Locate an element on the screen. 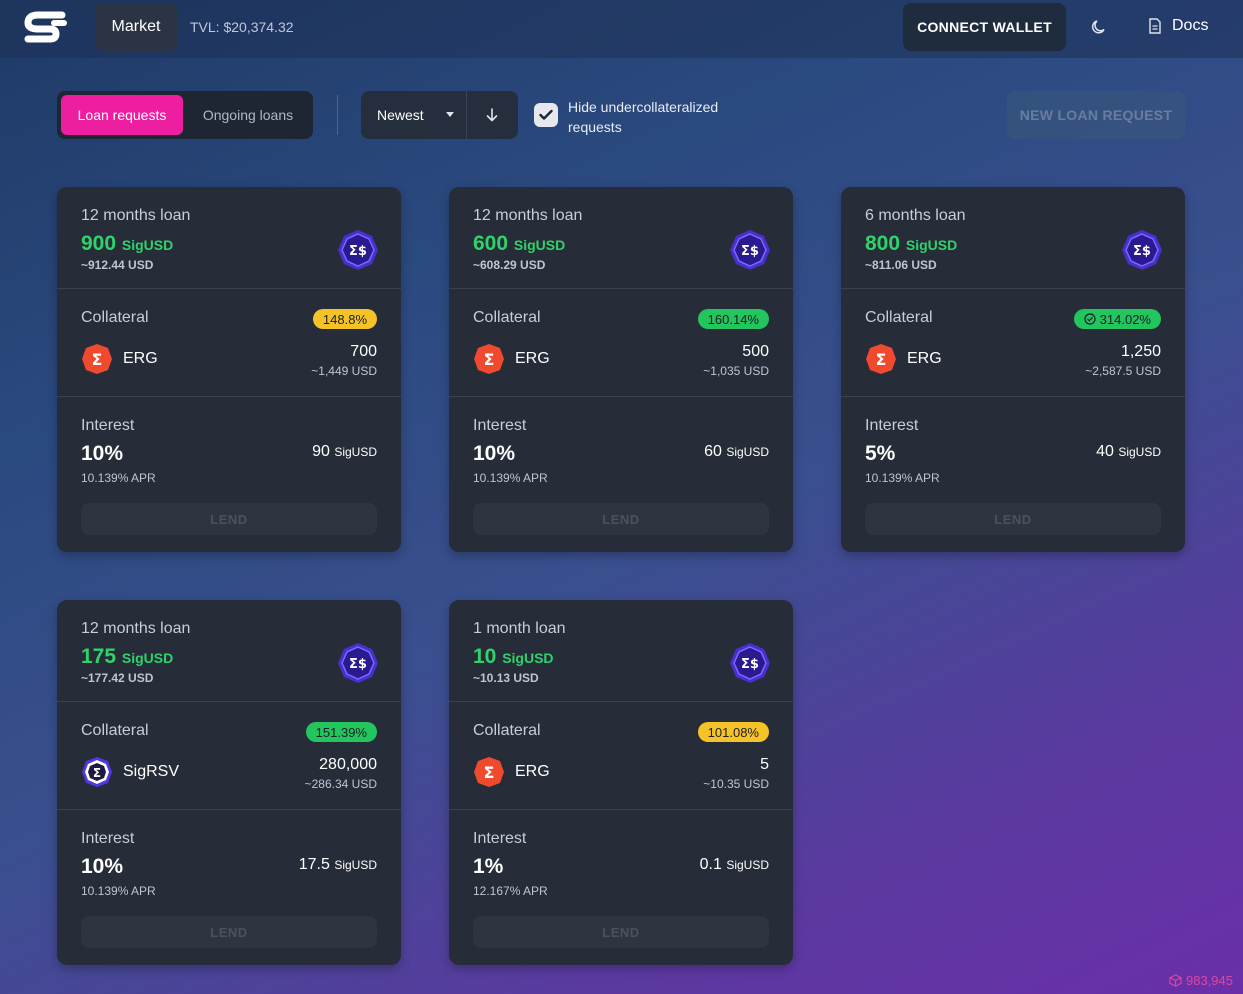 The width and height of the screenshot is (1243, 994). loan-summary: 6 months loan 800 SigUSD ~811.06 USD Σ$ is located at coordinates (1013, 238).